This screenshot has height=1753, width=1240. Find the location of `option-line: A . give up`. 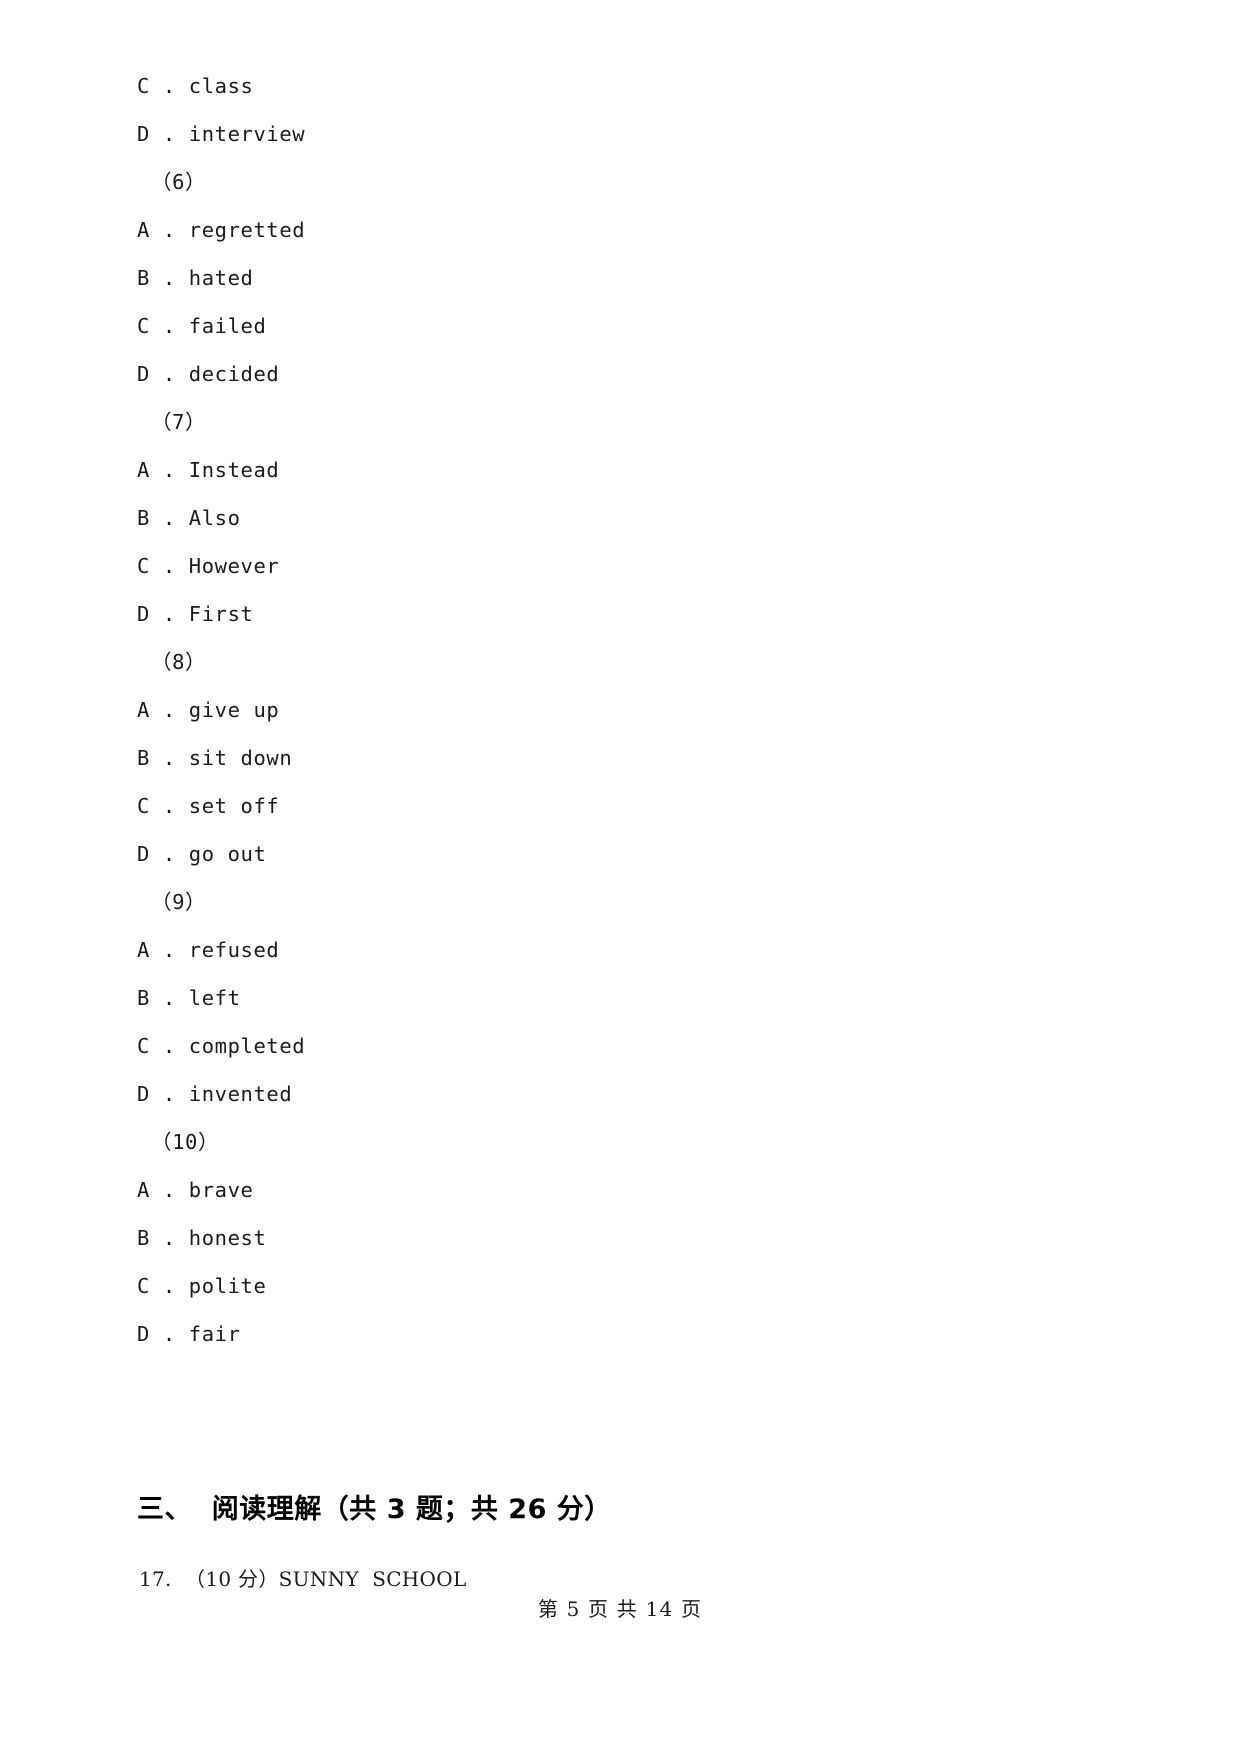

option-line: A . give up is located at coordinates (208, 710).